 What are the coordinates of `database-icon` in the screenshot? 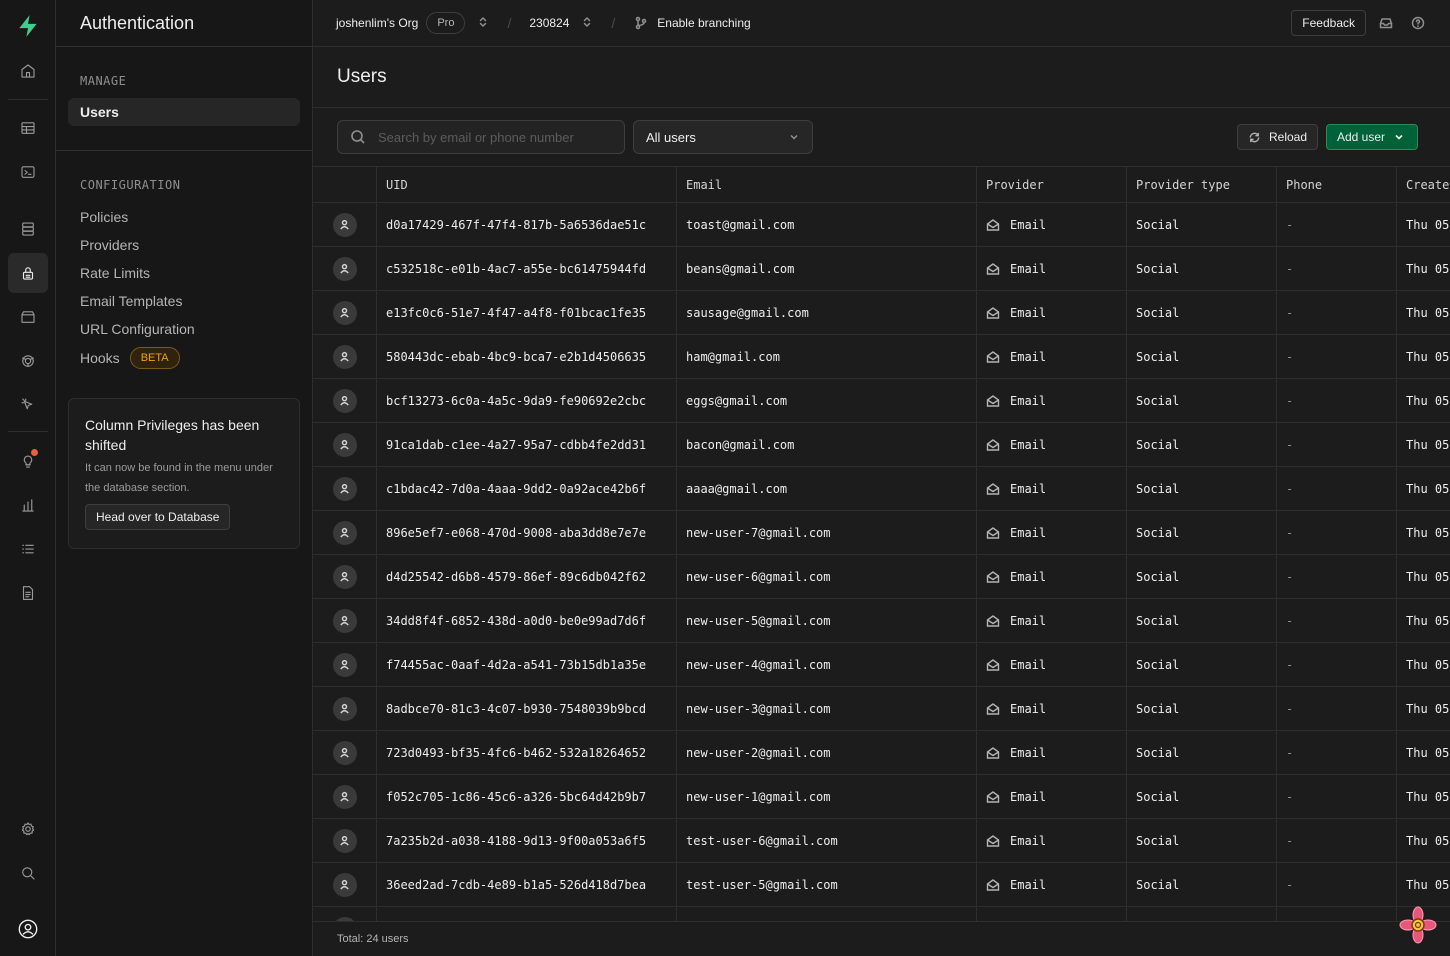 It's located at (28, 229).